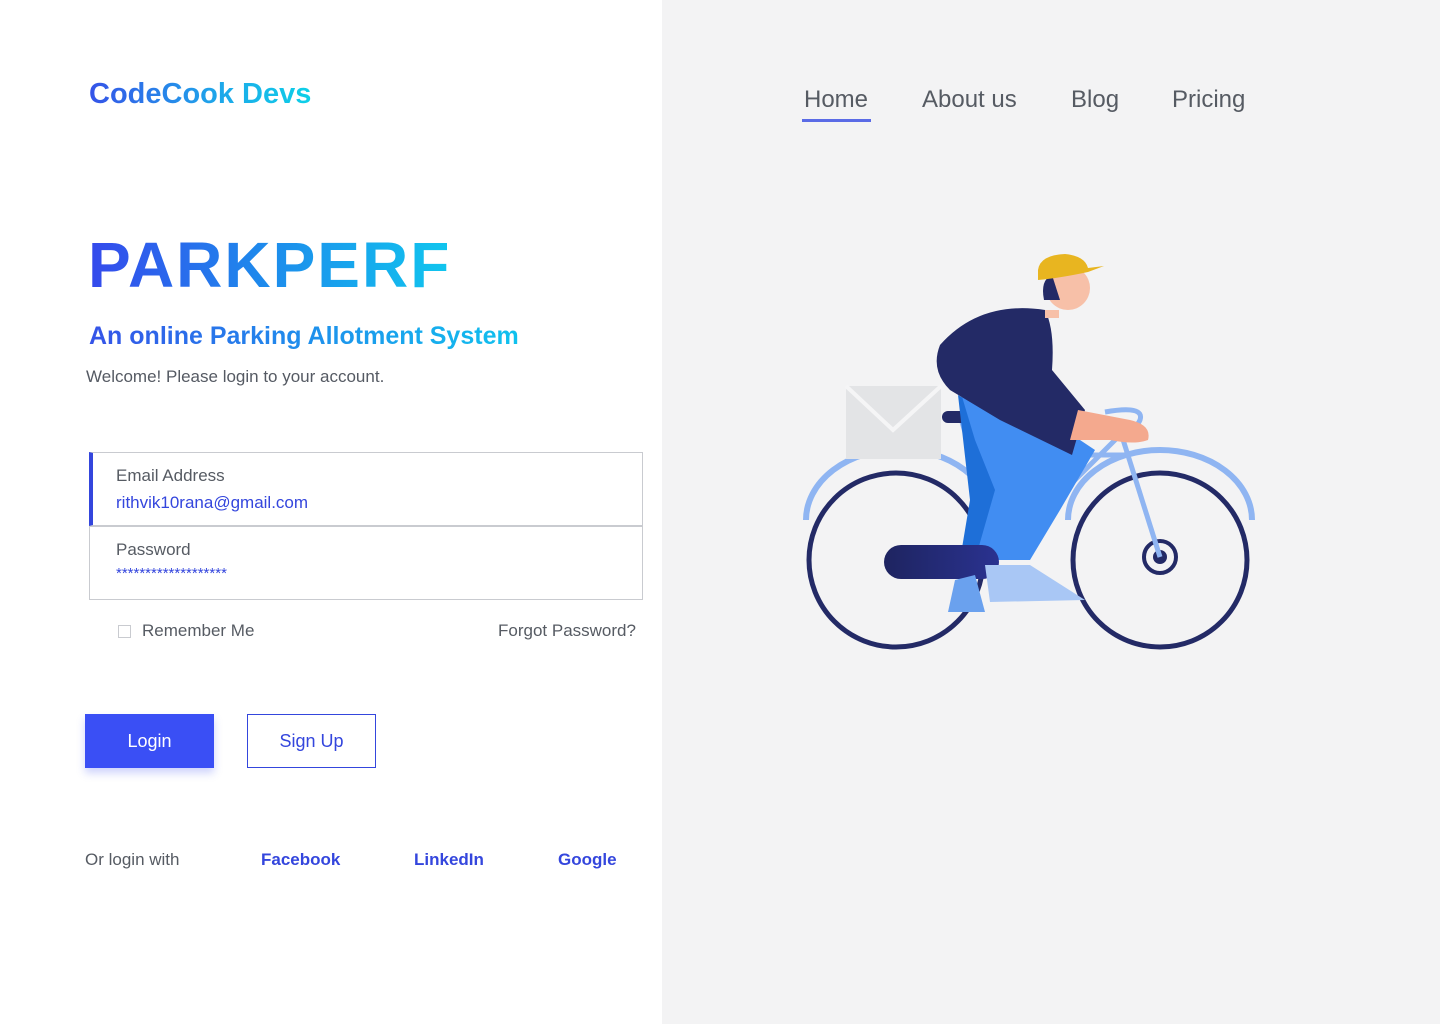 This screenshot has width=1440, height=1024. I want to click on nav-home: Home, so click(836, 100).